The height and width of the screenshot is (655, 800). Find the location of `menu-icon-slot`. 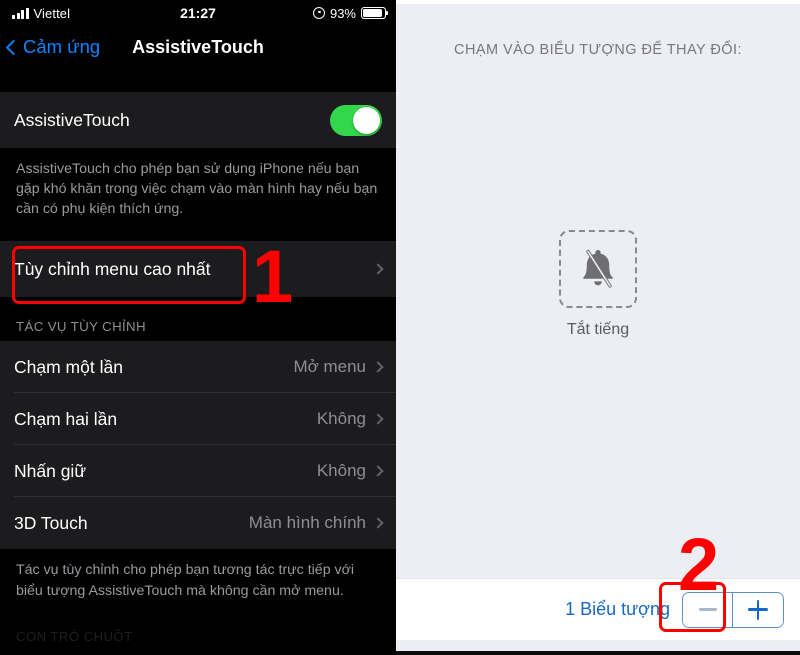

menu-icon-slot is located at coordinates (598, 269).